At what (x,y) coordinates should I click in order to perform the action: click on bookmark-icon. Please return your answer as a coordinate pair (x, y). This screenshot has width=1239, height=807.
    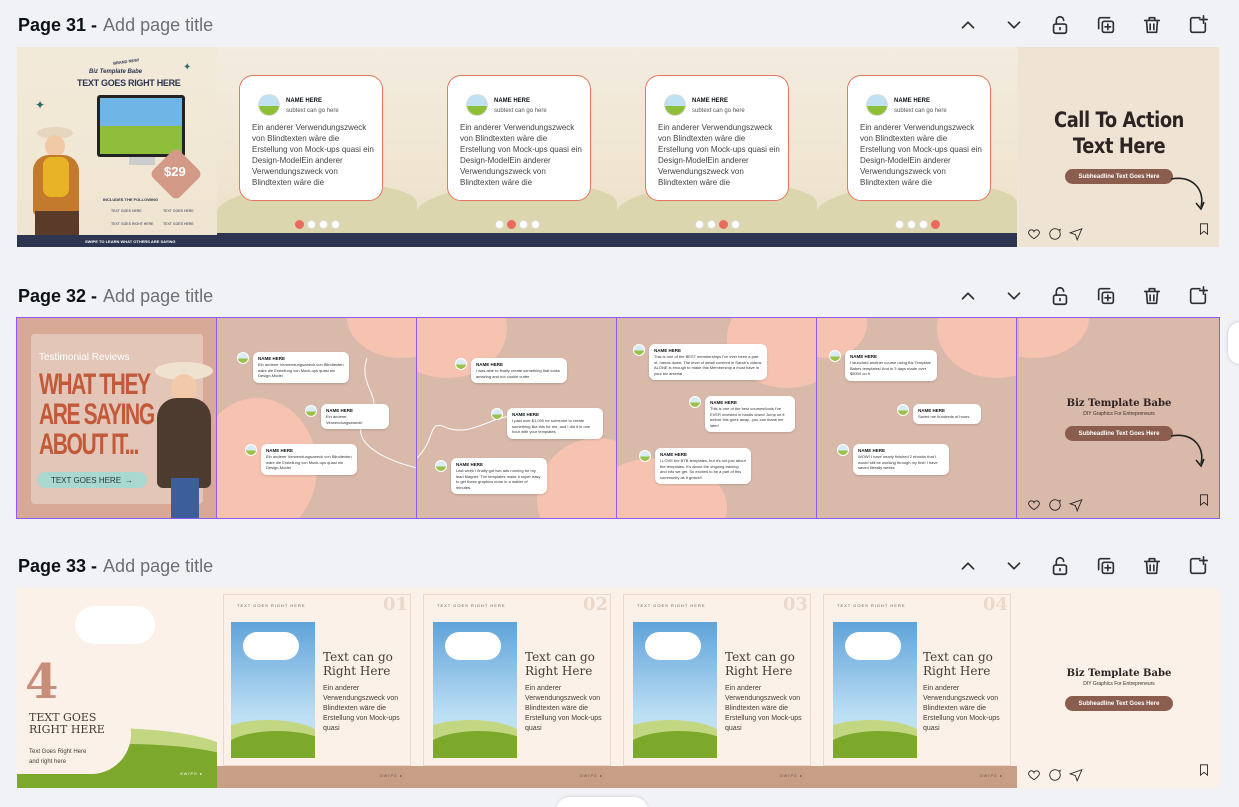
    Looking at the image, I should click on (1204, 770).